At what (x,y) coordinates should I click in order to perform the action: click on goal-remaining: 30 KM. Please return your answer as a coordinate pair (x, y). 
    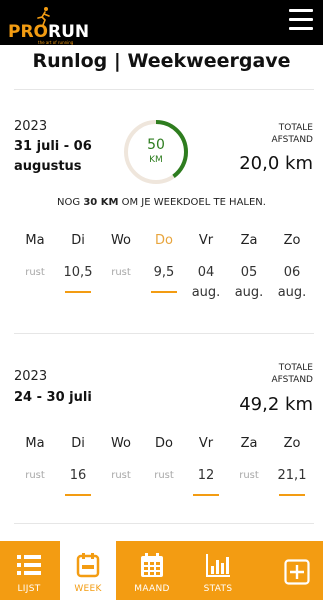
    Looking at the image, I should click on (101, 202).